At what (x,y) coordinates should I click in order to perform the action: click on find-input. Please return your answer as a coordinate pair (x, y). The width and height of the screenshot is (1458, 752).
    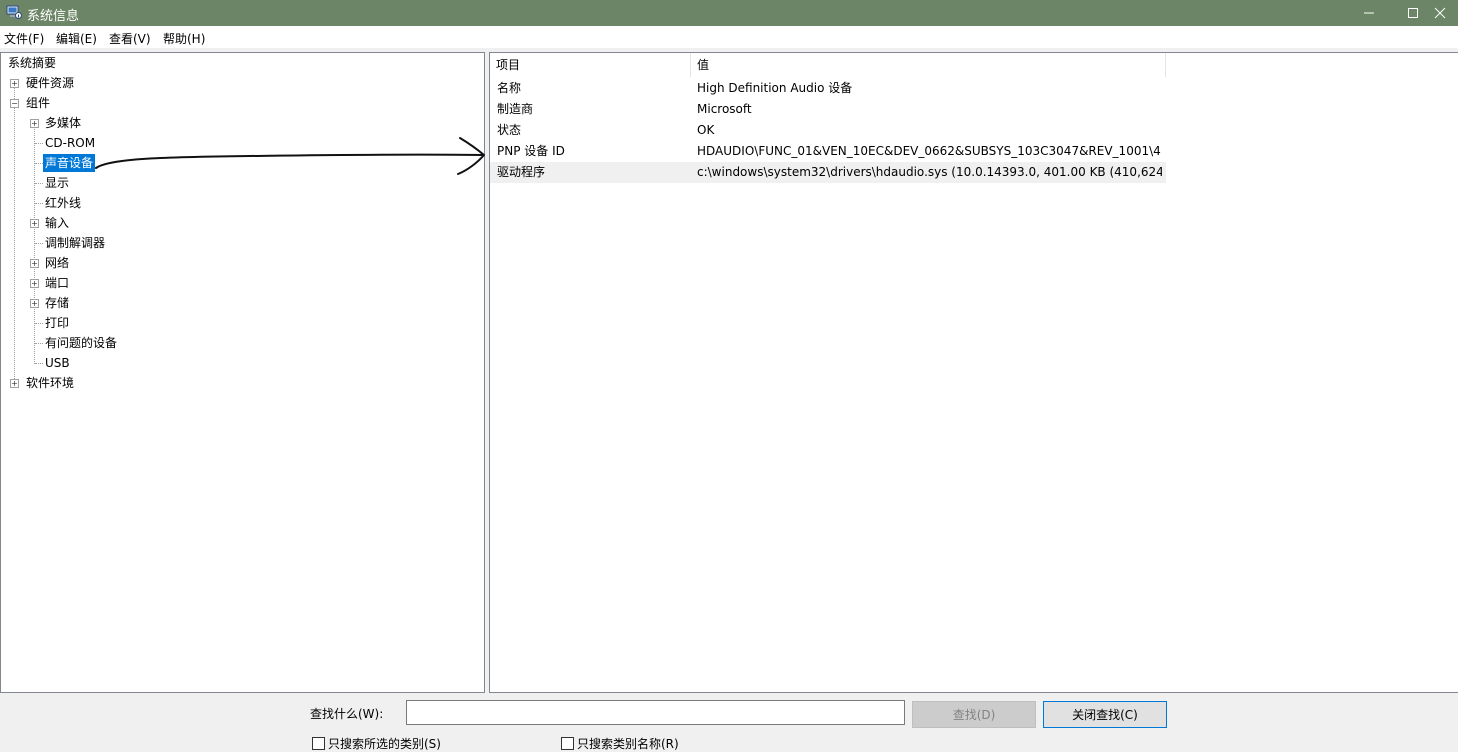
    Looking at the image, I should click on (655, 712).